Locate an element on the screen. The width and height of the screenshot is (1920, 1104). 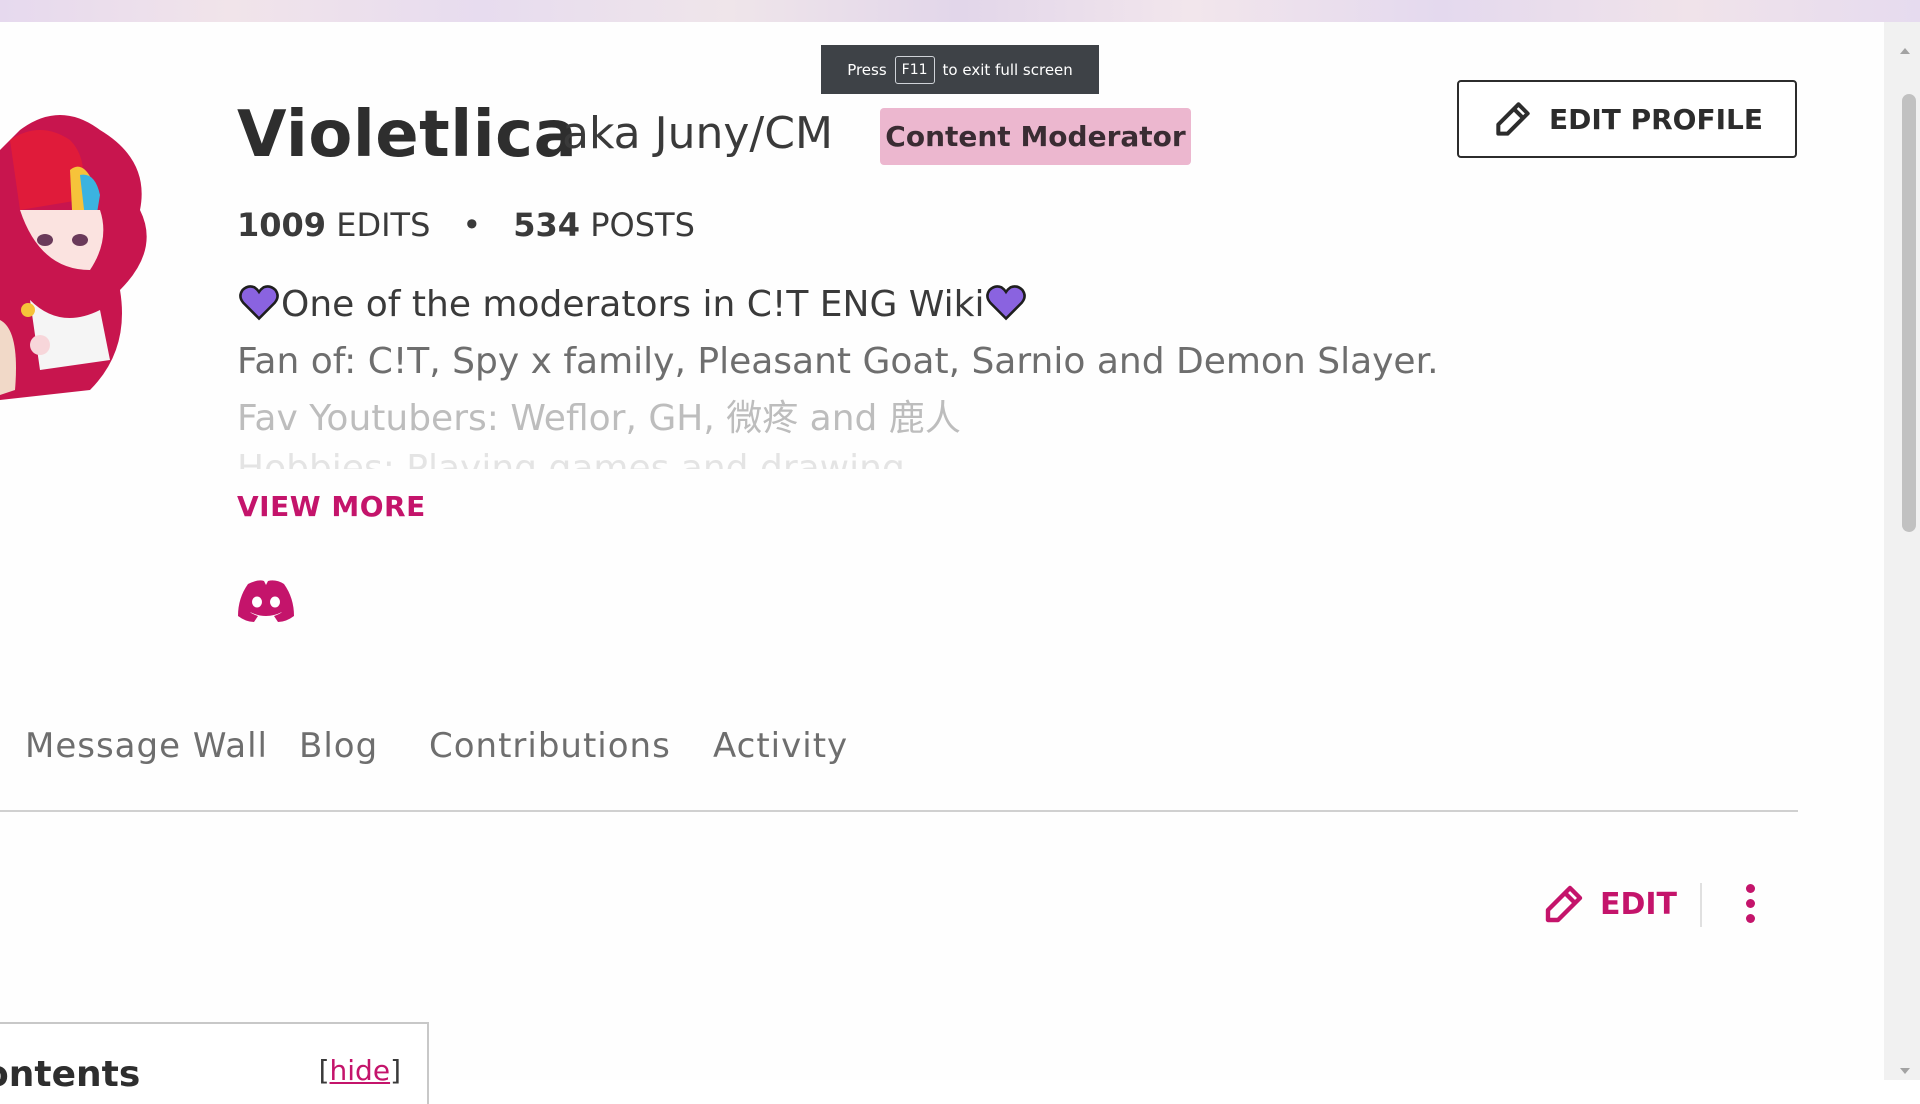
fullscreen-notice: Press F11 to exit full screen is located at coordinates (960, 69).